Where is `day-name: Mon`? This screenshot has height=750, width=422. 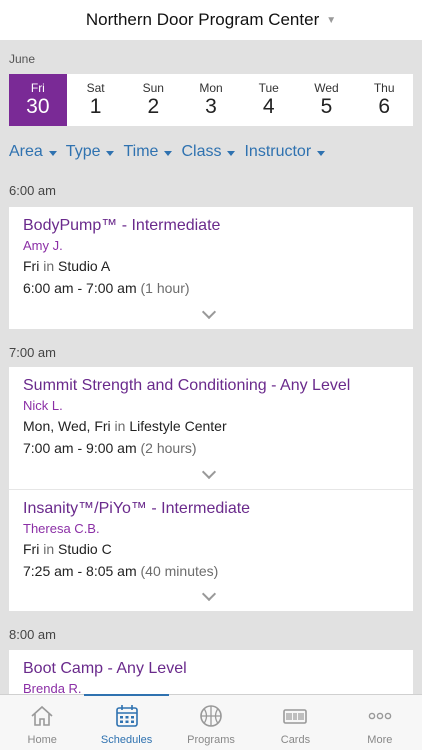 day-name: Mon is located at coordinates (211, 88).